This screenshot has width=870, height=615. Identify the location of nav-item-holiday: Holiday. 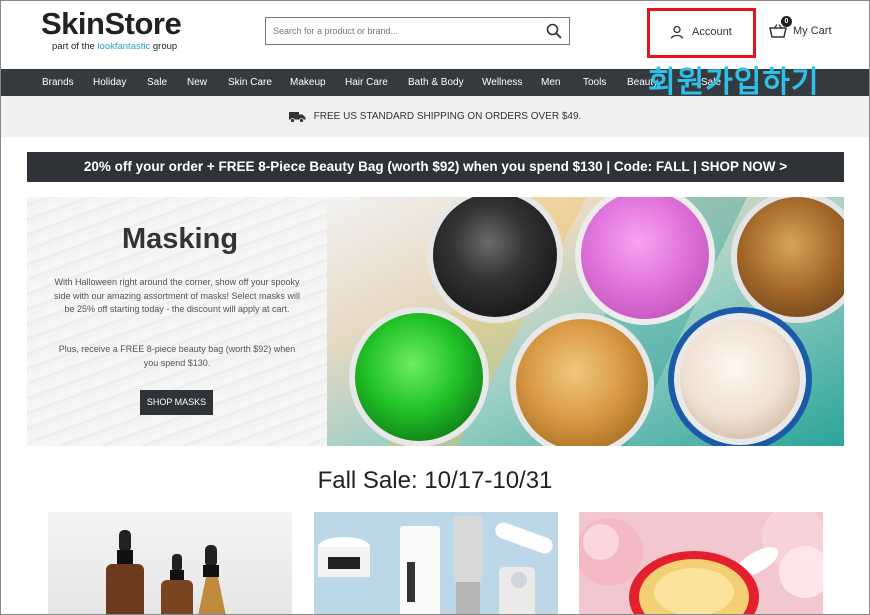
(109, 82).